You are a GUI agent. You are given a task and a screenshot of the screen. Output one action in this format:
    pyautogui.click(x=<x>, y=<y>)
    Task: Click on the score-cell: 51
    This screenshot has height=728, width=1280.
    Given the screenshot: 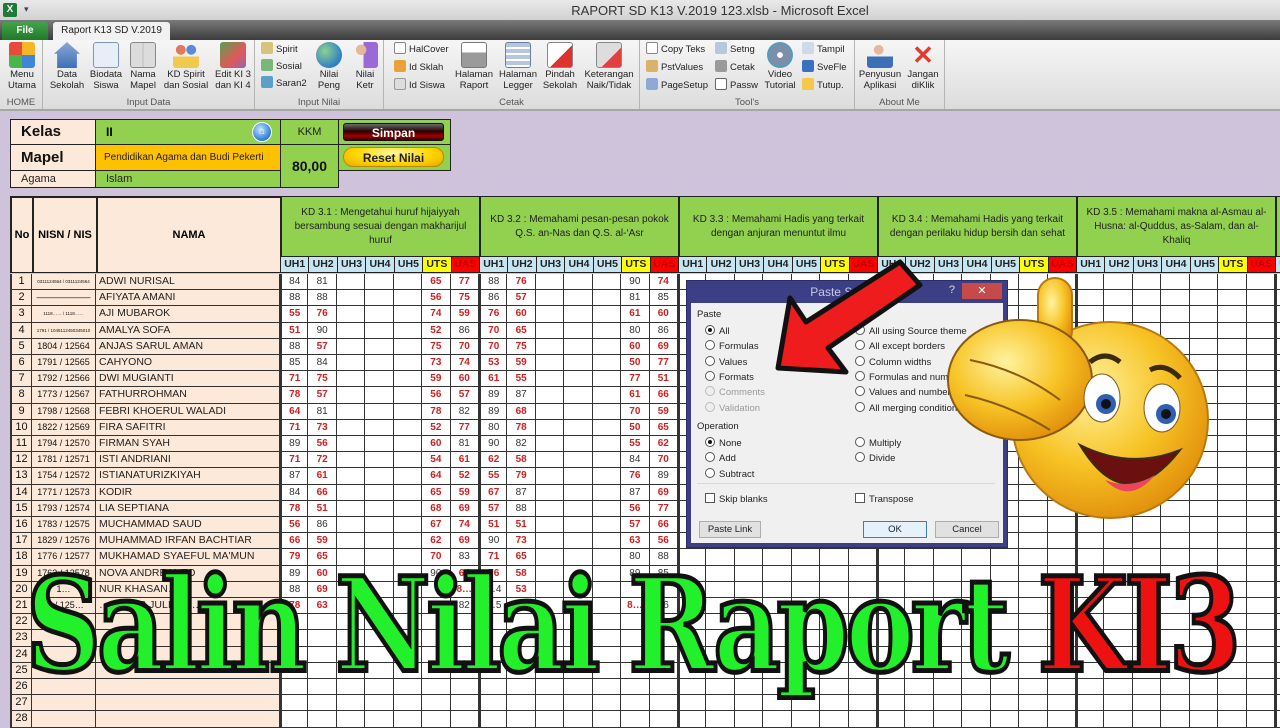 What is the action you would take?
    pyautogui.click(x=322, y=508)
    